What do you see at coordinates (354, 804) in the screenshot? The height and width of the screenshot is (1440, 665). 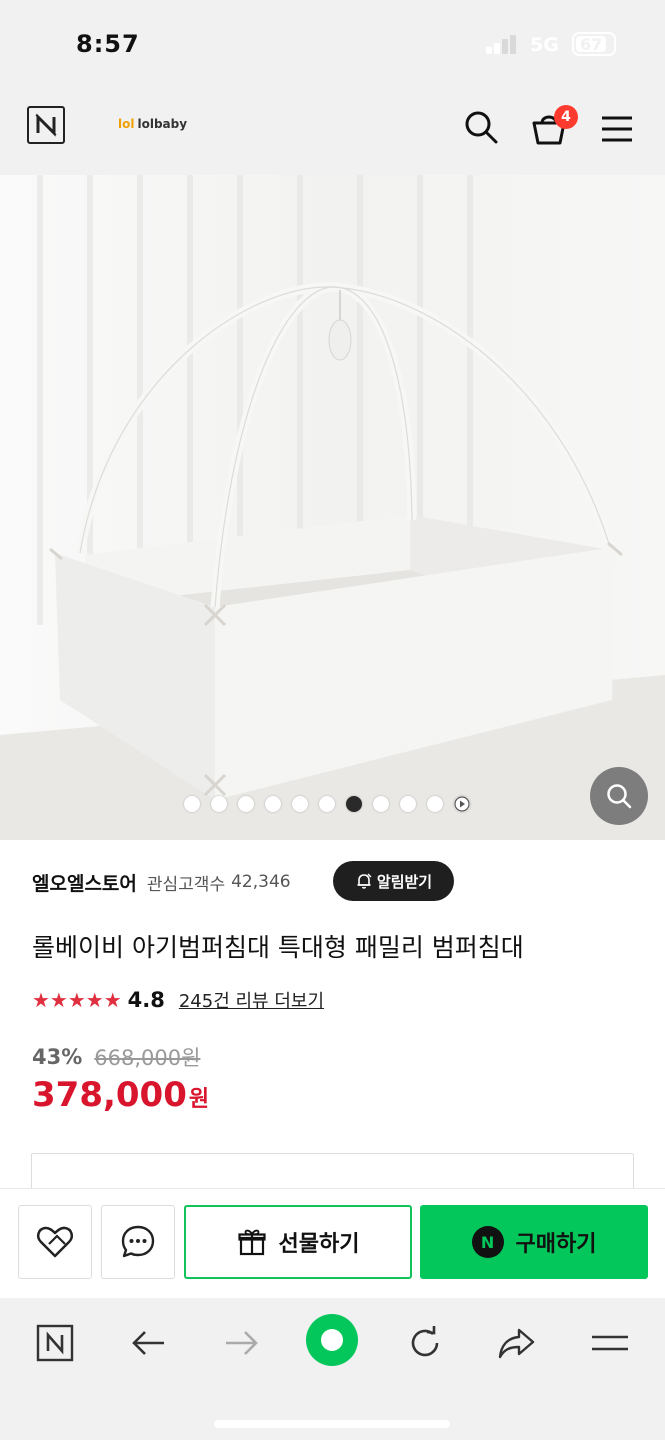 I see `pagination-dot-active` at bounding box center [354, 804].